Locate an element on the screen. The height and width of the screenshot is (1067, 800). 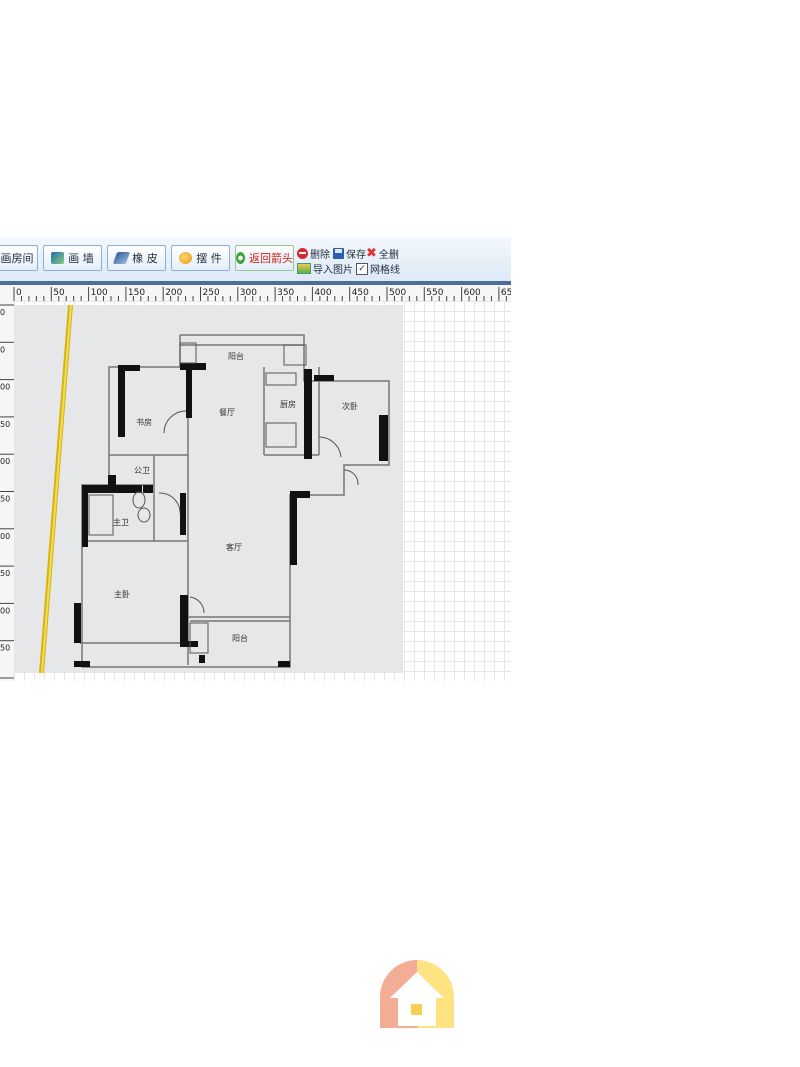
ruler-label: 600 is located at coordinates (472, 293).